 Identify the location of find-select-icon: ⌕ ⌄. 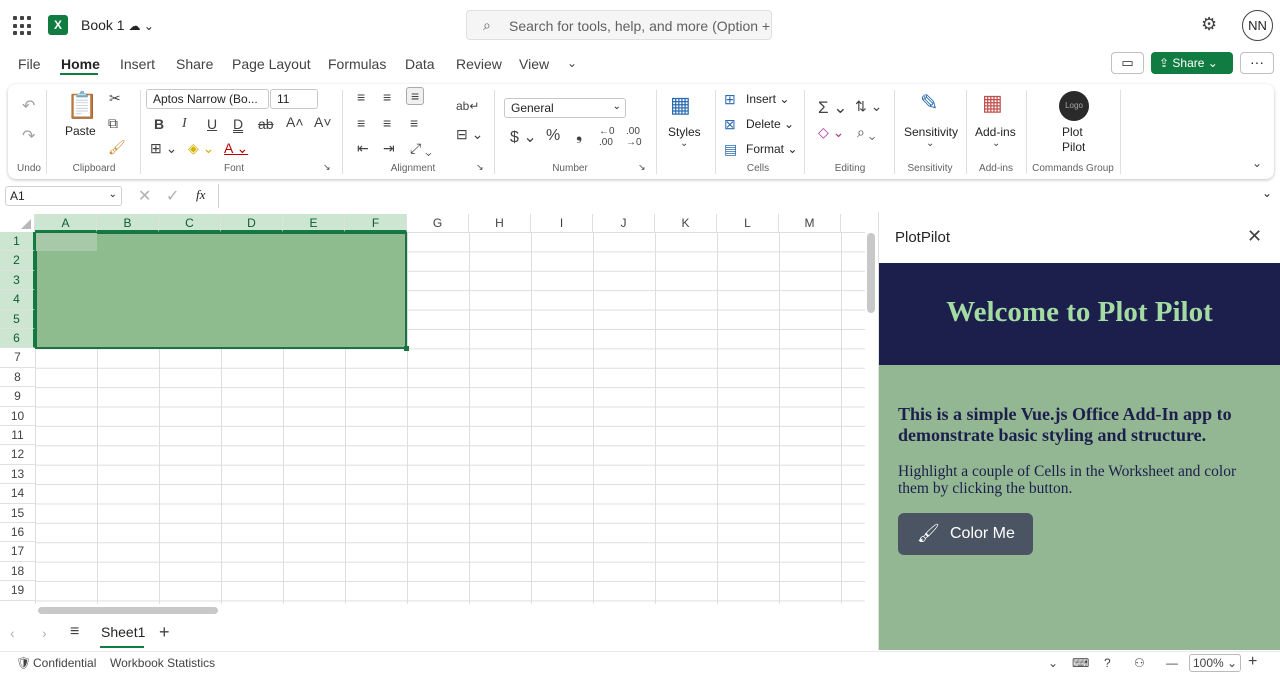
(866, 132).